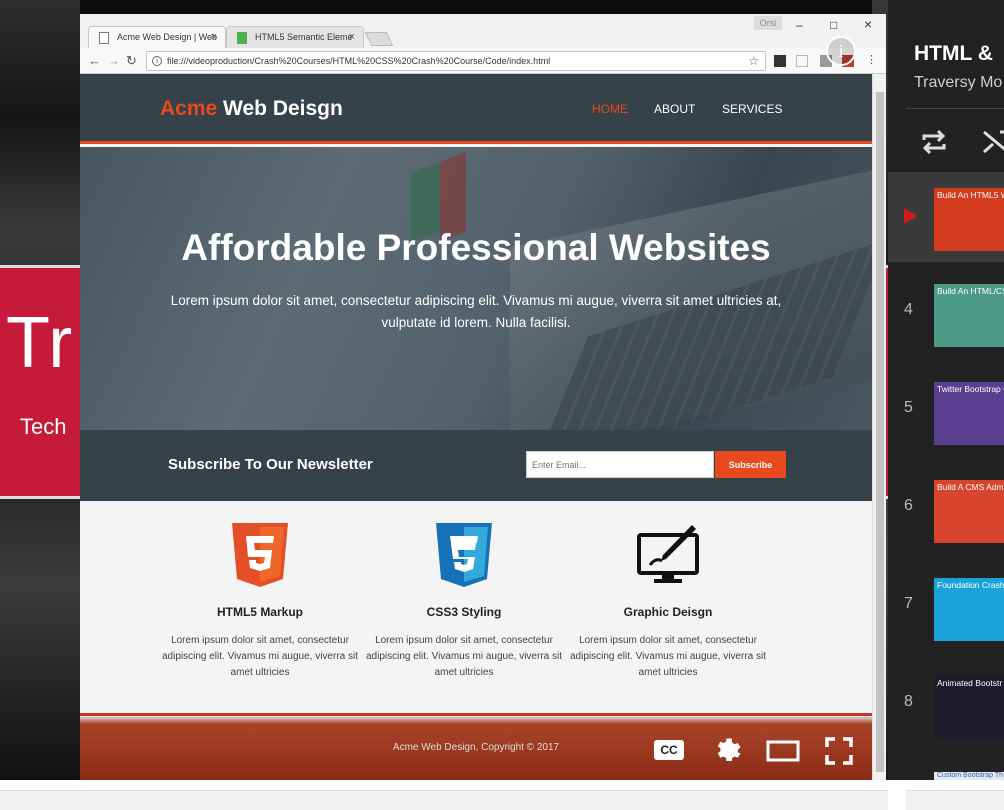 This screenshot has height=810, width=1004. I want to click on thumbnail-caption: Custom Bootstrap Th, so click(970, 775).